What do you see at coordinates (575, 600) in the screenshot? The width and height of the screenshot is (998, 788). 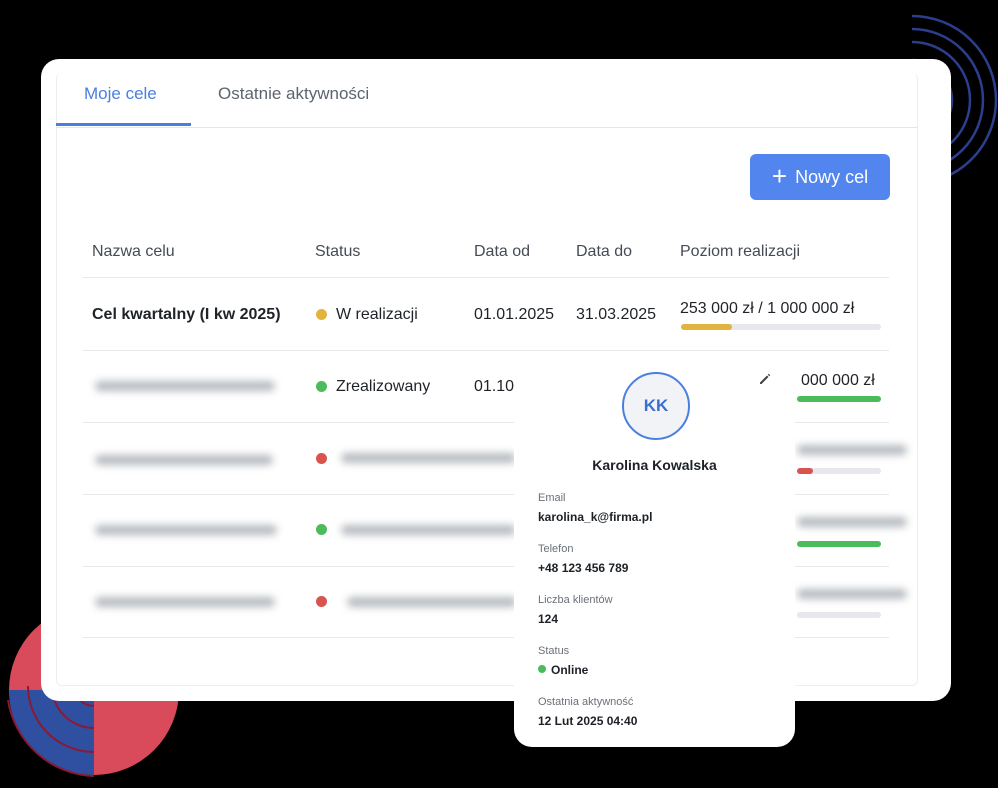 I see `clients-count-label: Liczba klientów` at bounding box center [575, 600].